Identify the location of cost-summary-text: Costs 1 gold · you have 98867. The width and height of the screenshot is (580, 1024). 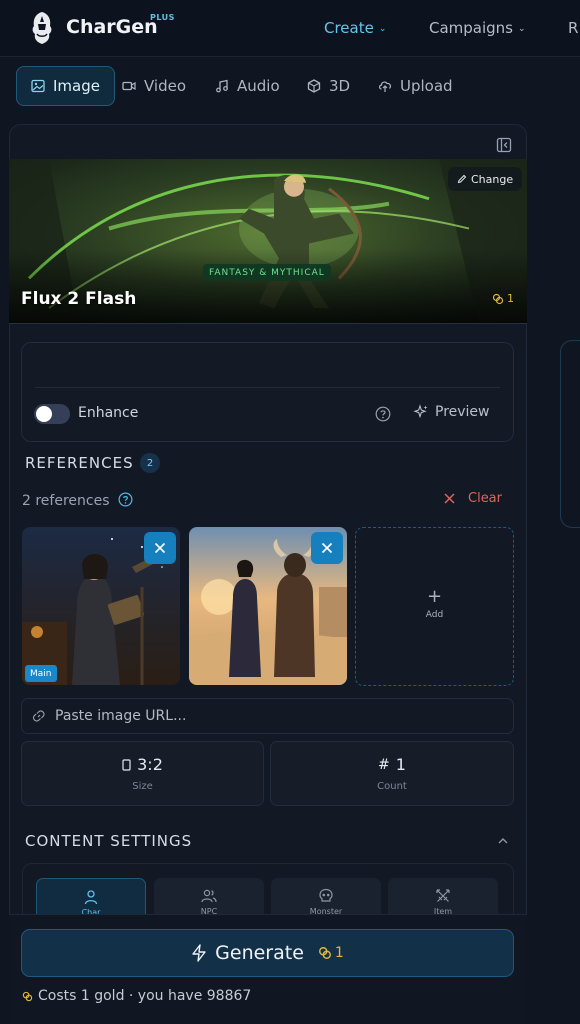
(145, 996).